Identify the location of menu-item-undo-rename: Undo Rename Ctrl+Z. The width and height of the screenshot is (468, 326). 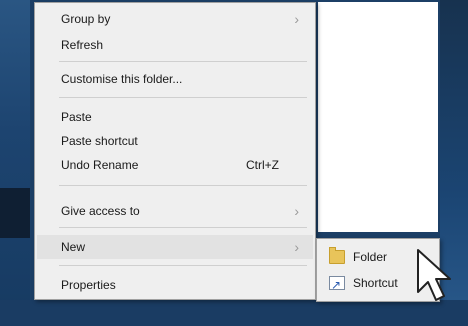
(175, 165).